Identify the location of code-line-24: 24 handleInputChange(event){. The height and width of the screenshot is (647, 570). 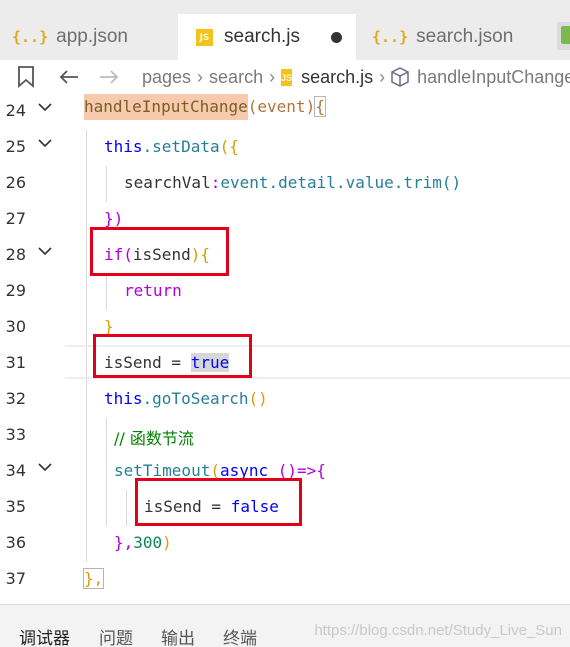
(285, 112).